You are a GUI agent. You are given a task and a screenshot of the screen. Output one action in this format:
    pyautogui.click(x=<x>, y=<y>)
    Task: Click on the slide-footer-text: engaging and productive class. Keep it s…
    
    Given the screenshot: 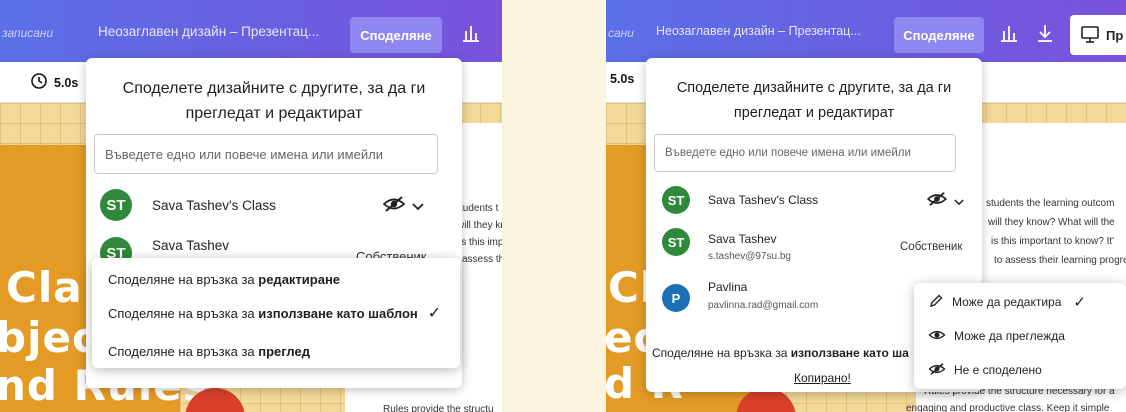 What is the action you would take?
    pyautogui.click(x=1008, y=407)
    